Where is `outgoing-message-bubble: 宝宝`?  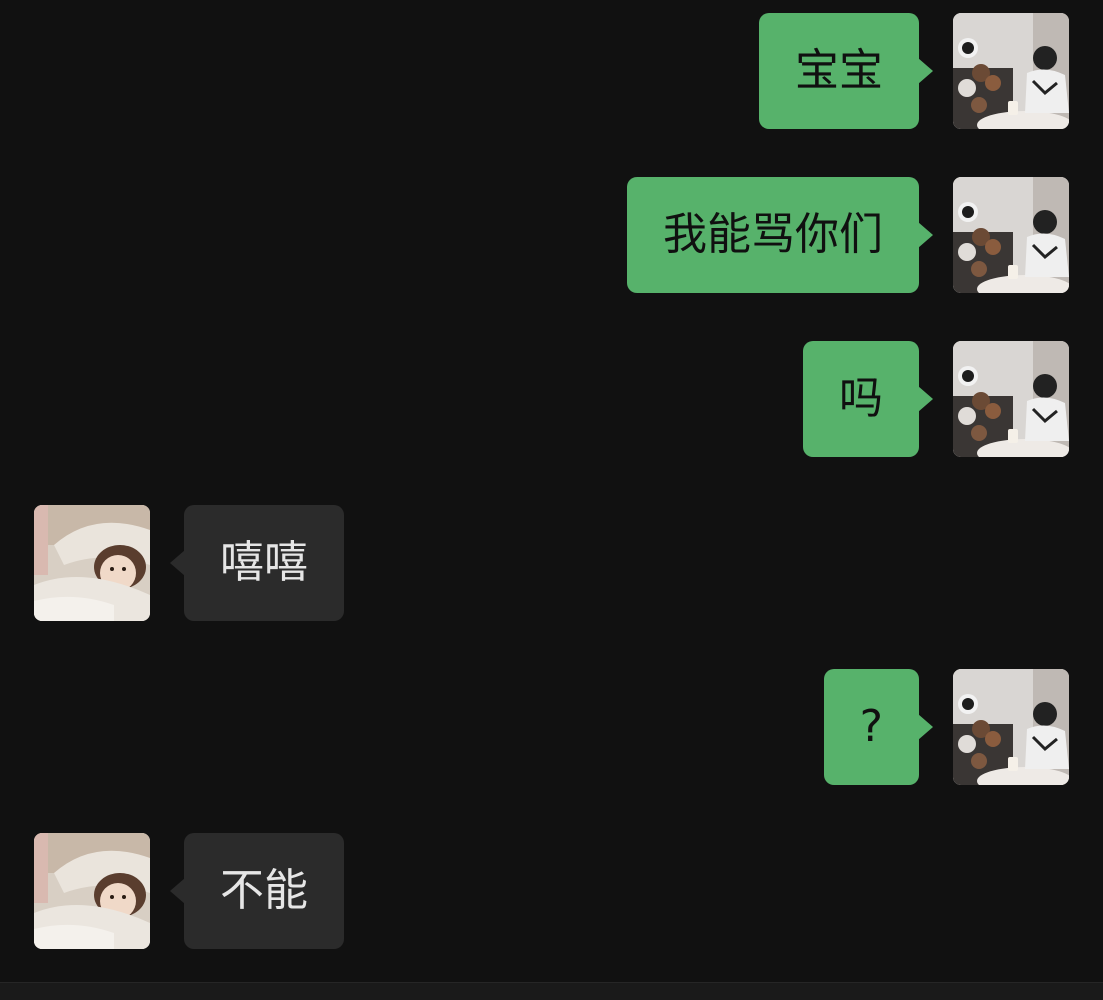 outgoing-message-bubble: 宝宝 is located at coordinates (839, 71).